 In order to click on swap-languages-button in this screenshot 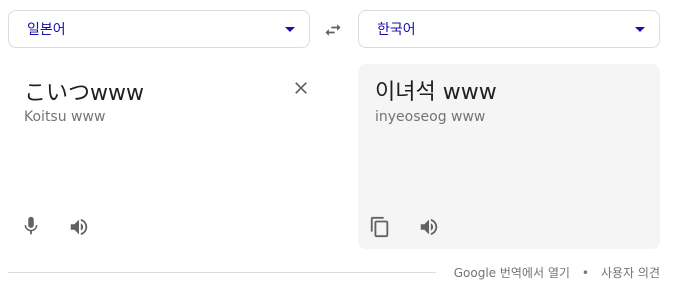, I will do `click(333, 30)`.